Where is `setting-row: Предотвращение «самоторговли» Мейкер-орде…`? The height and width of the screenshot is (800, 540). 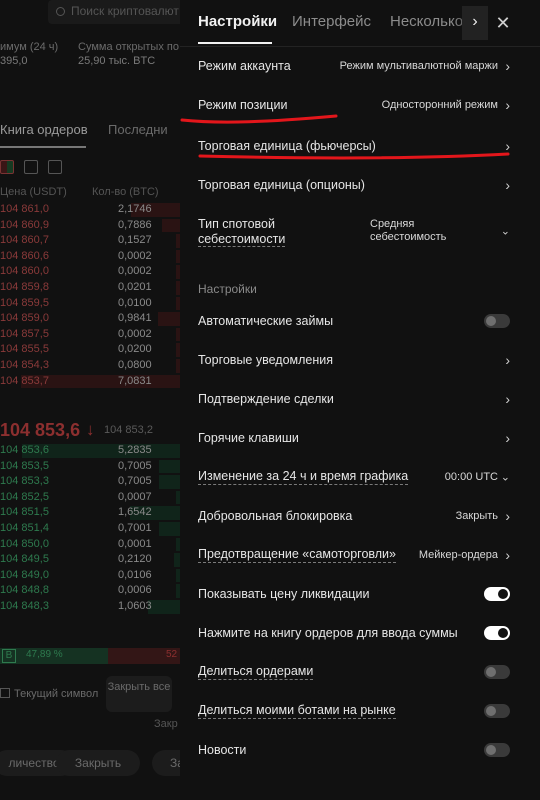 setting-row: Предотвращение «самоторговли» Мейкер-орде… is located at coordinates (355, 555).